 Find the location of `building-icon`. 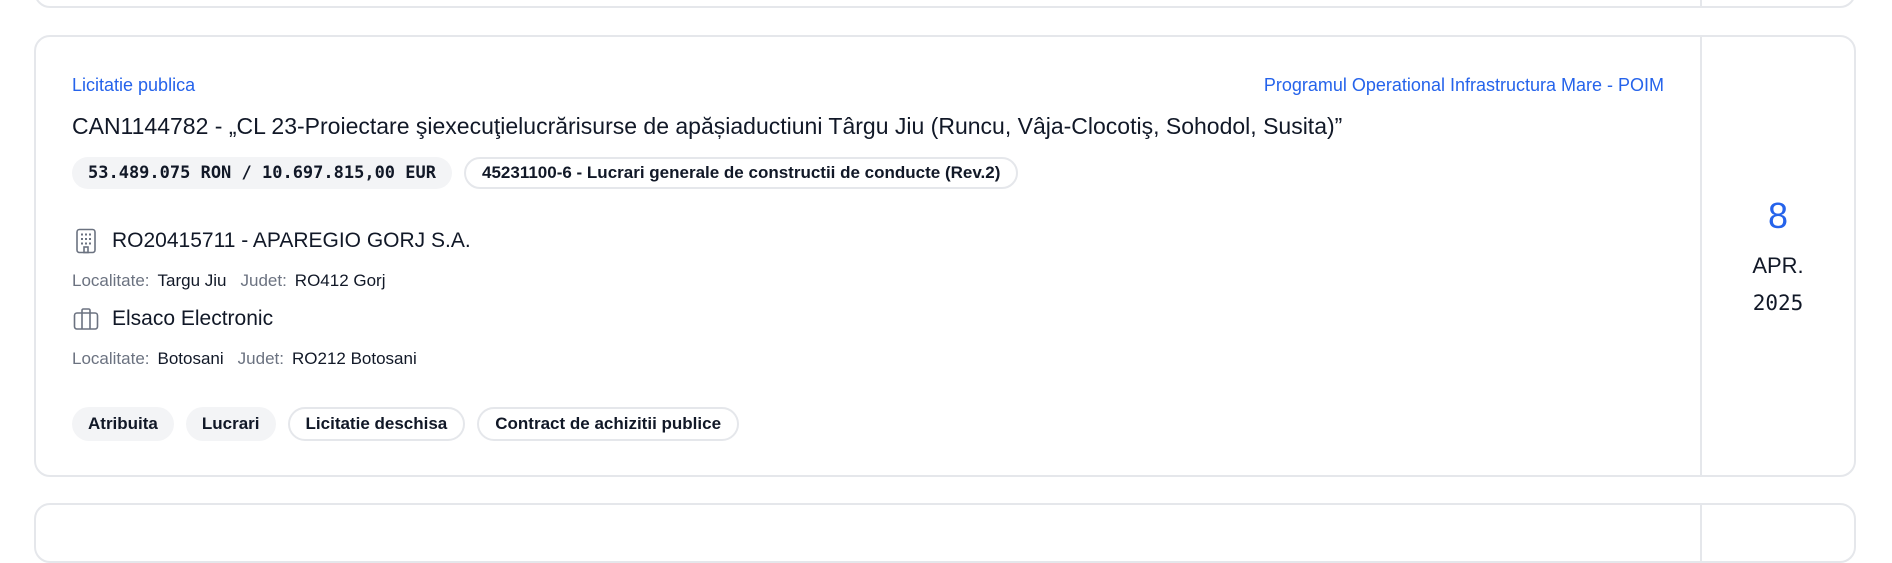

building-icon is located at coordinates (86, 241).